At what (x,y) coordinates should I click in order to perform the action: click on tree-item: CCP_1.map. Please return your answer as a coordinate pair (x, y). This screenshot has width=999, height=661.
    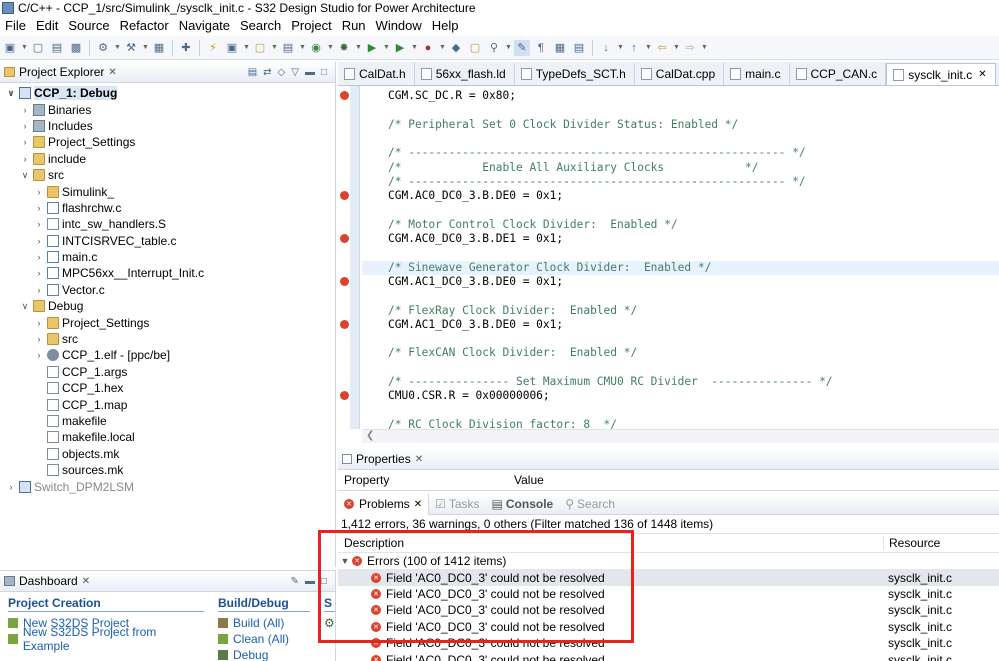
    Looking at the image, I should click on (167, 404).